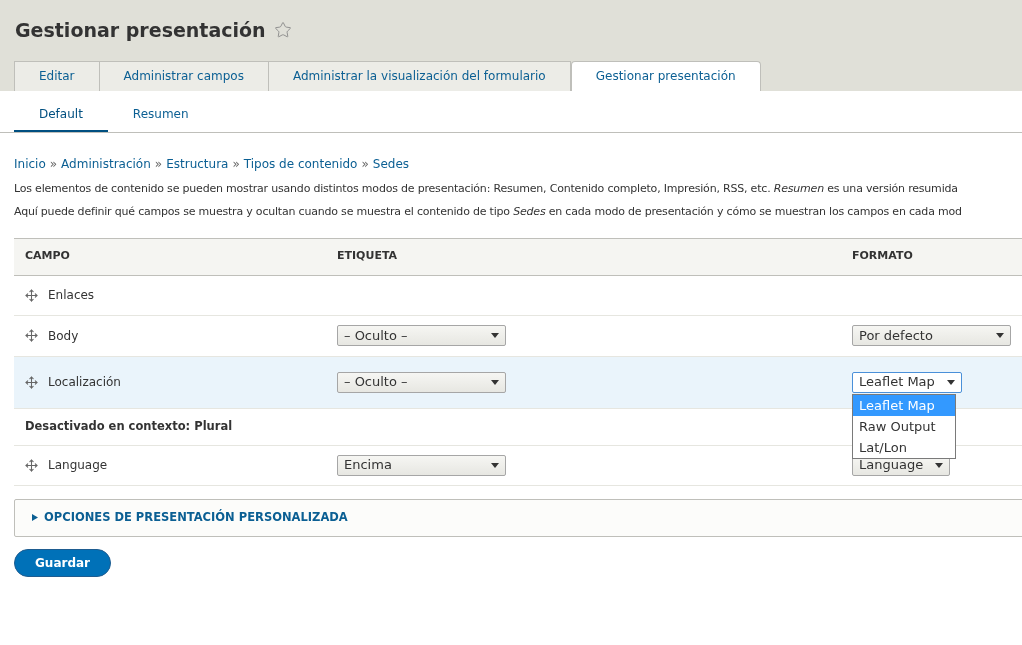 This screenshot has height=645, width=1022. What do you see at coordinates (282, 30) in the screenshot?
I see `star-icon` at bounding box center [282, 30].